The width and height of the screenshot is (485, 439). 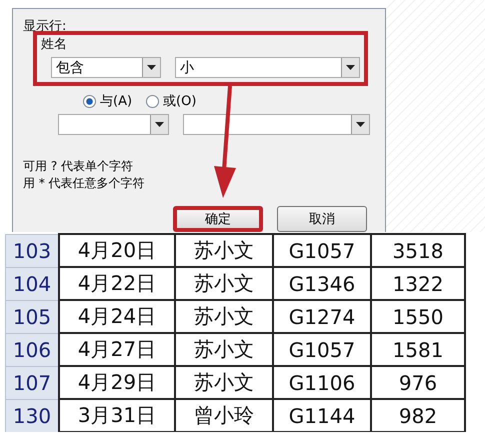 I want to click on table-cell: 4月24日, so click(x=117, y=316).